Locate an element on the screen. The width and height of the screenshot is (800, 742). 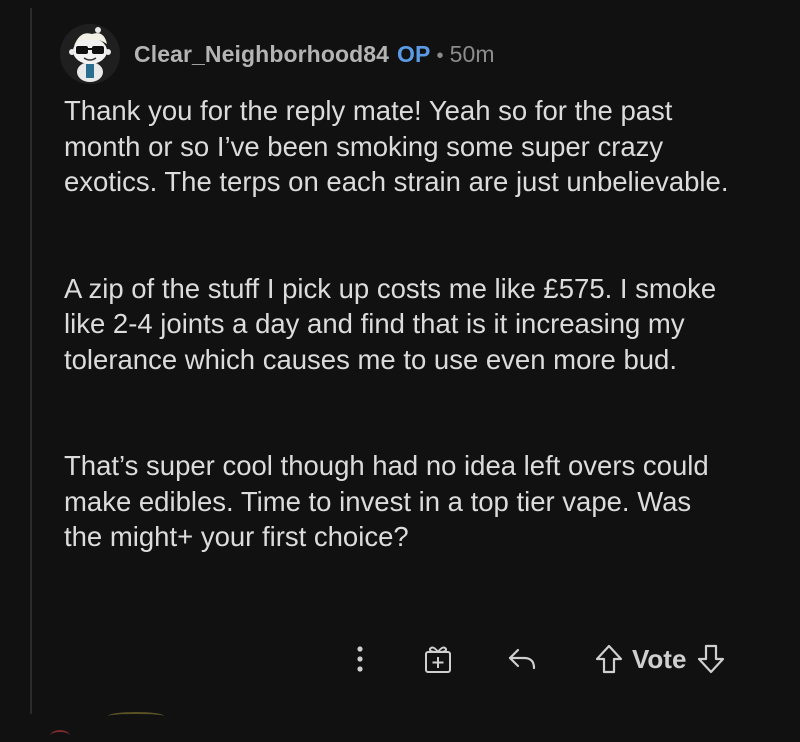
op-badge: OP is located at coordinates (414, 53).